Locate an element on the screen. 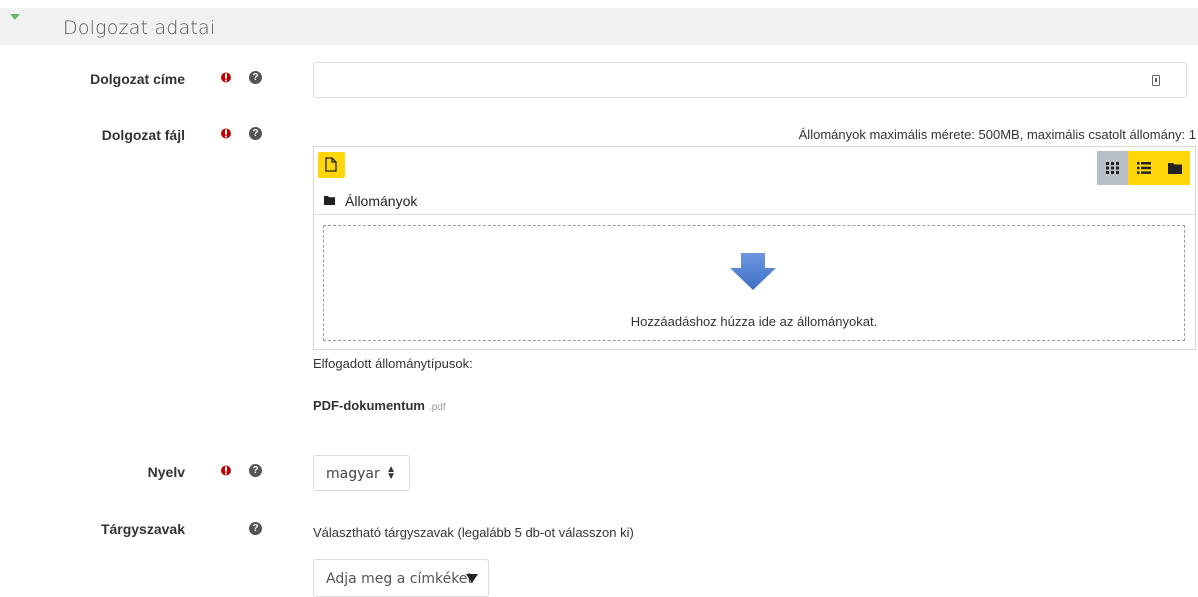 The image size is (1198, 597). file-icon is located at coordinates (331, 164).